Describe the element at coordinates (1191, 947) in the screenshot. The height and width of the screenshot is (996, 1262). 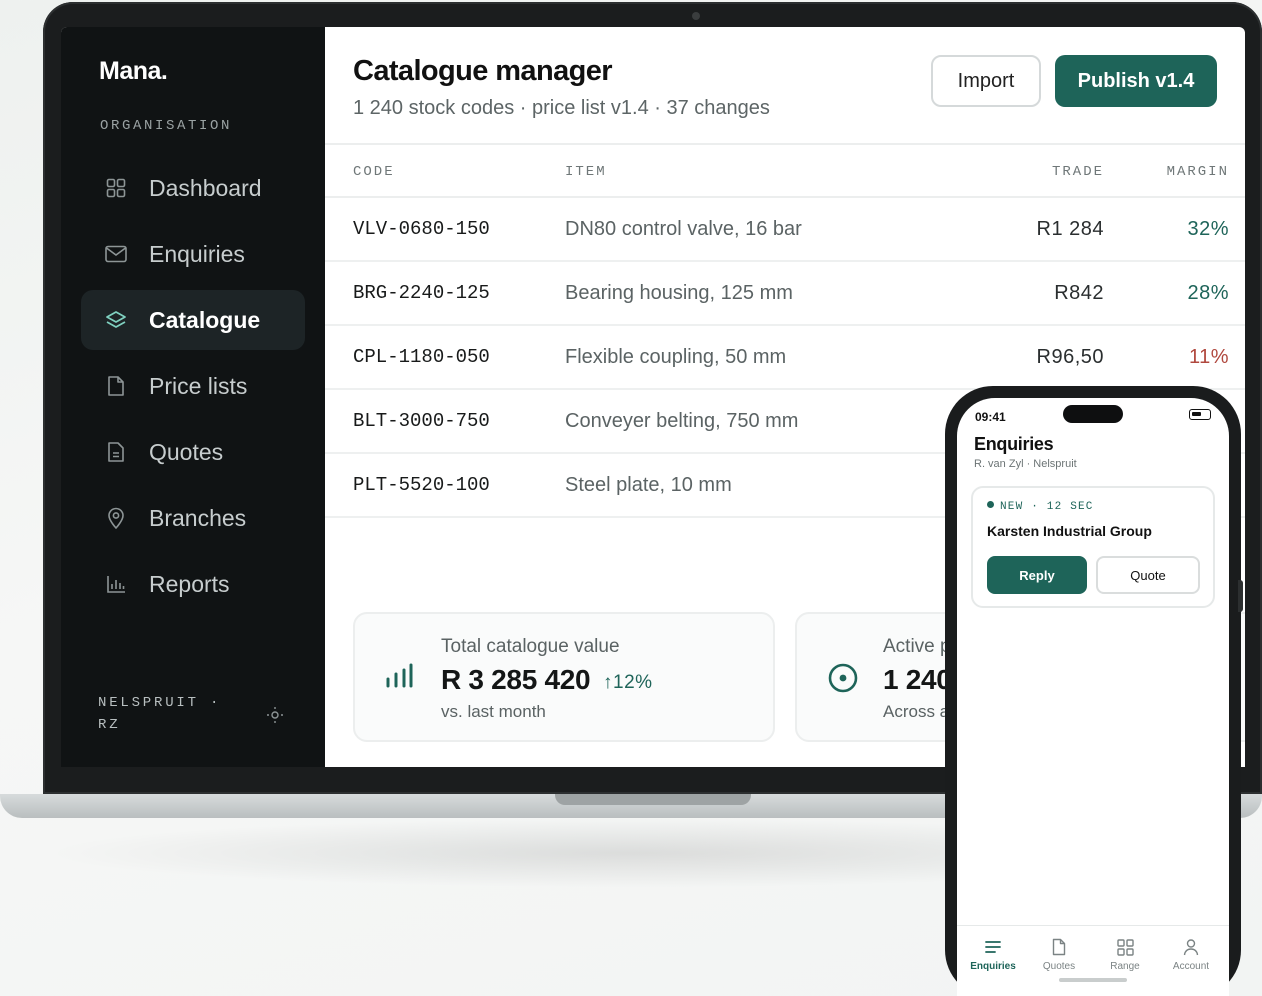
I see `user-icon` at that location.